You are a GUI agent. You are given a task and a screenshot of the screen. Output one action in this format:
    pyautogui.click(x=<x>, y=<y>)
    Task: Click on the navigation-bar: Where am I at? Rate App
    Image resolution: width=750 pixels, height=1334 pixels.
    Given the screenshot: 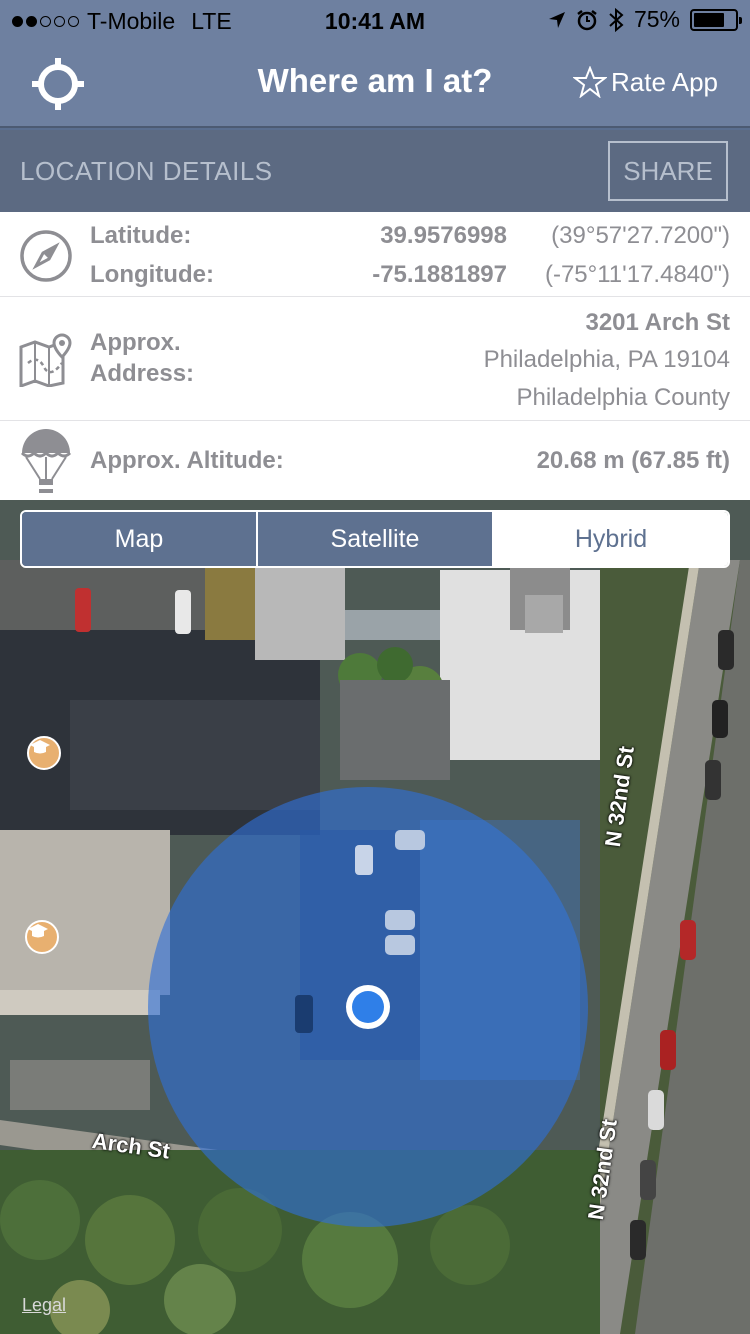 What is the action you would take?
    pyautogui.click(x=375, y=84)
    